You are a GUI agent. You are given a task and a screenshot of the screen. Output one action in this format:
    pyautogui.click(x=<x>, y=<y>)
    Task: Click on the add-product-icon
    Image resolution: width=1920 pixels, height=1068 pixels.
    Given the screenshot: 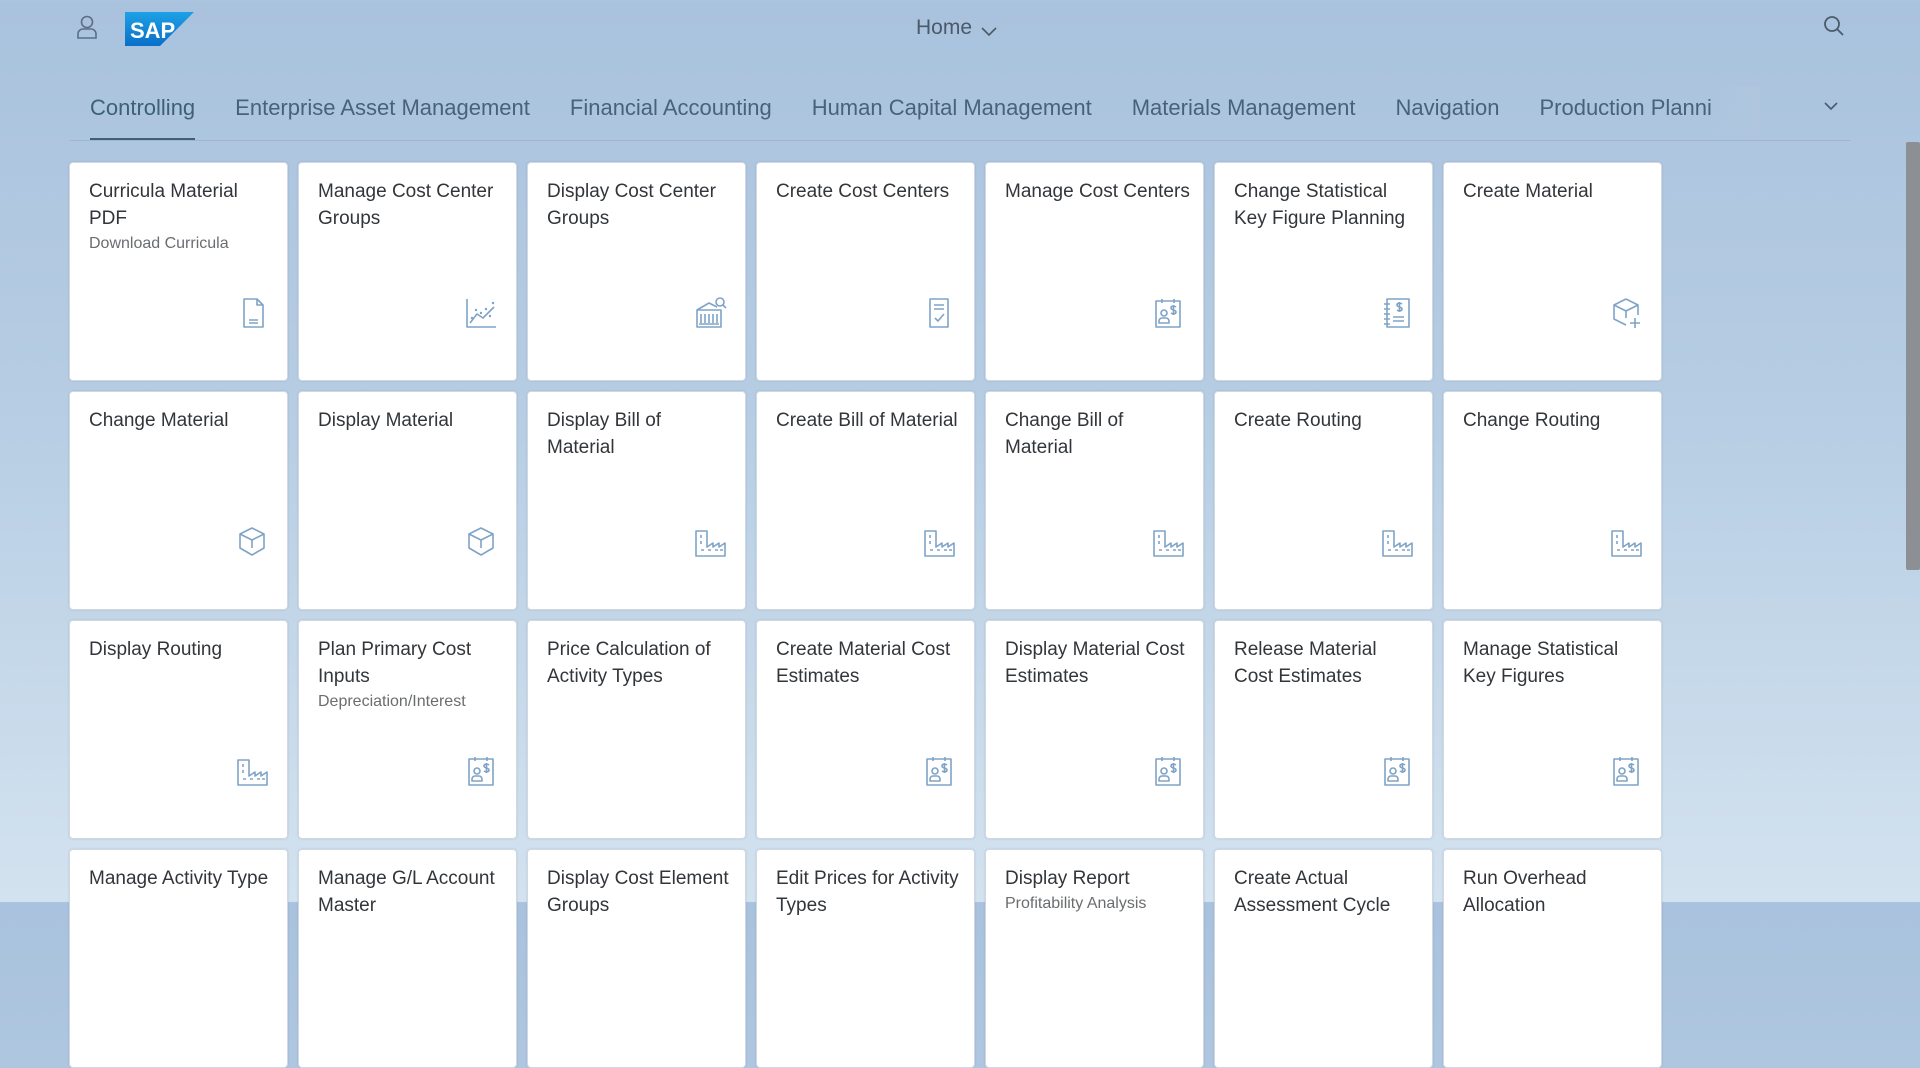 What is the action you would take?
    pyautogui.click(x=1626, y=313)
    